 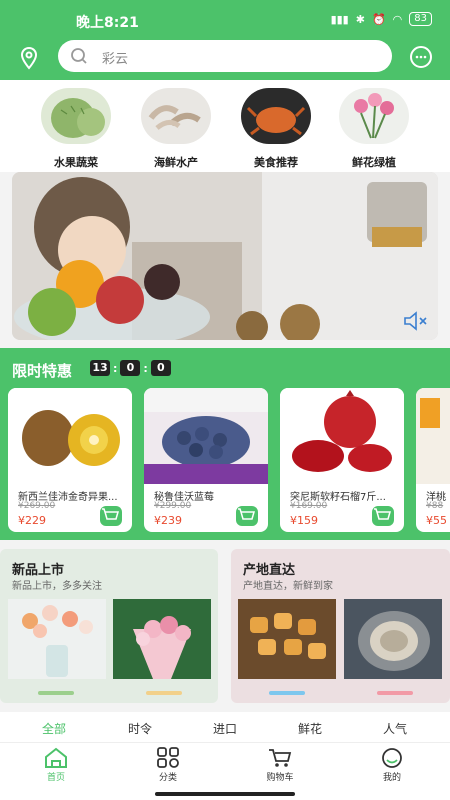 I want to click on timer-seconds: 0, so click(x=160, y=368).